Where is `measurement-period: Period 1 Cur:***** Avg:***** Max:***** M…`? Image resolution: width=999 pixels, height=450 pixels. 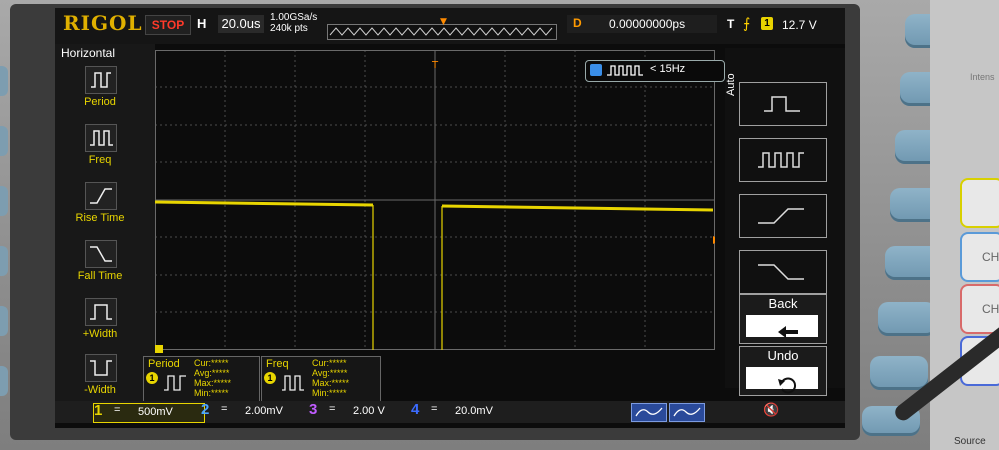 measurement-period: Period 1 Cur:***** Avg:***** Max:***** M… is located at coordinates (201, 379).